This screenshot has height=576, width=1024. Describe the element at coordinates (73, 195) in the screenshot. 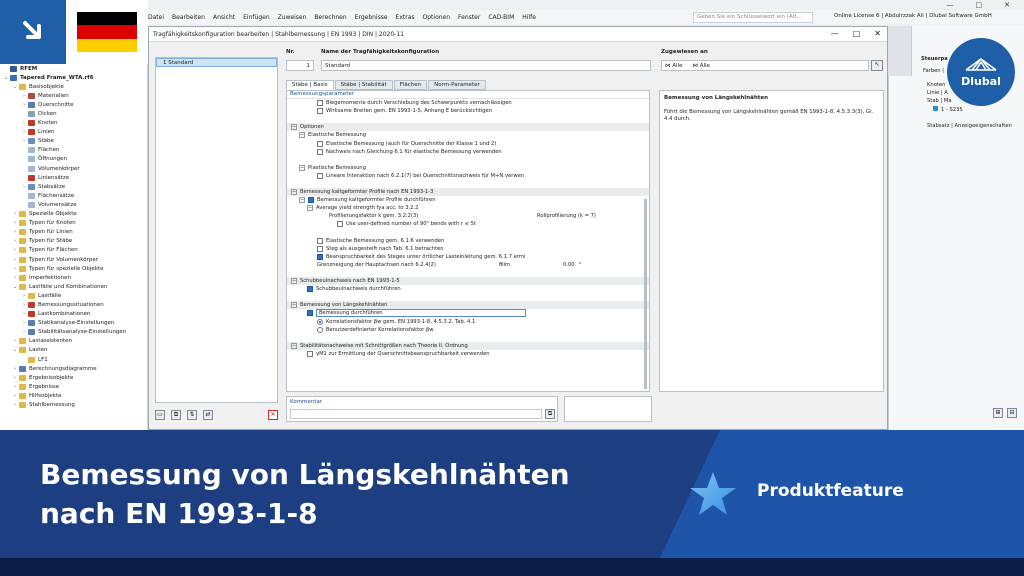

I see `nav-item: Flächensätze` at that location.